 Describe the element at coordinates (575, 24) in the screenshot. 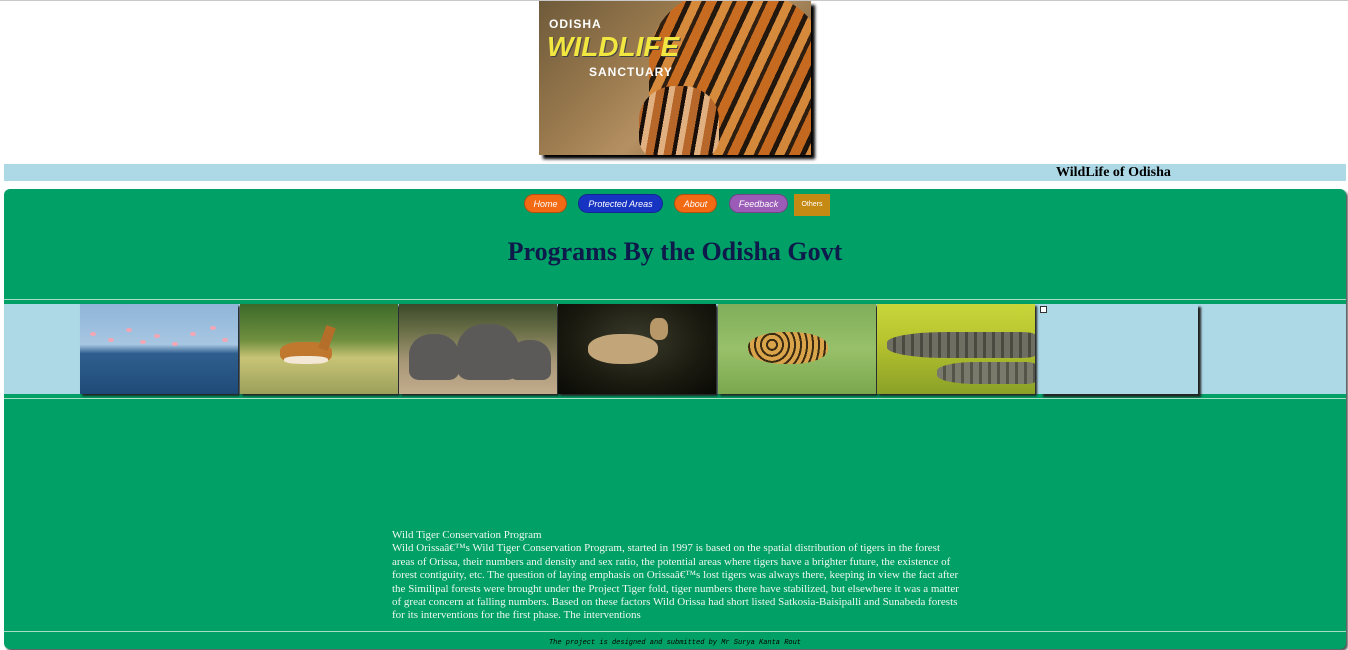

I see `banner-line-1: ODISHA` at that location.